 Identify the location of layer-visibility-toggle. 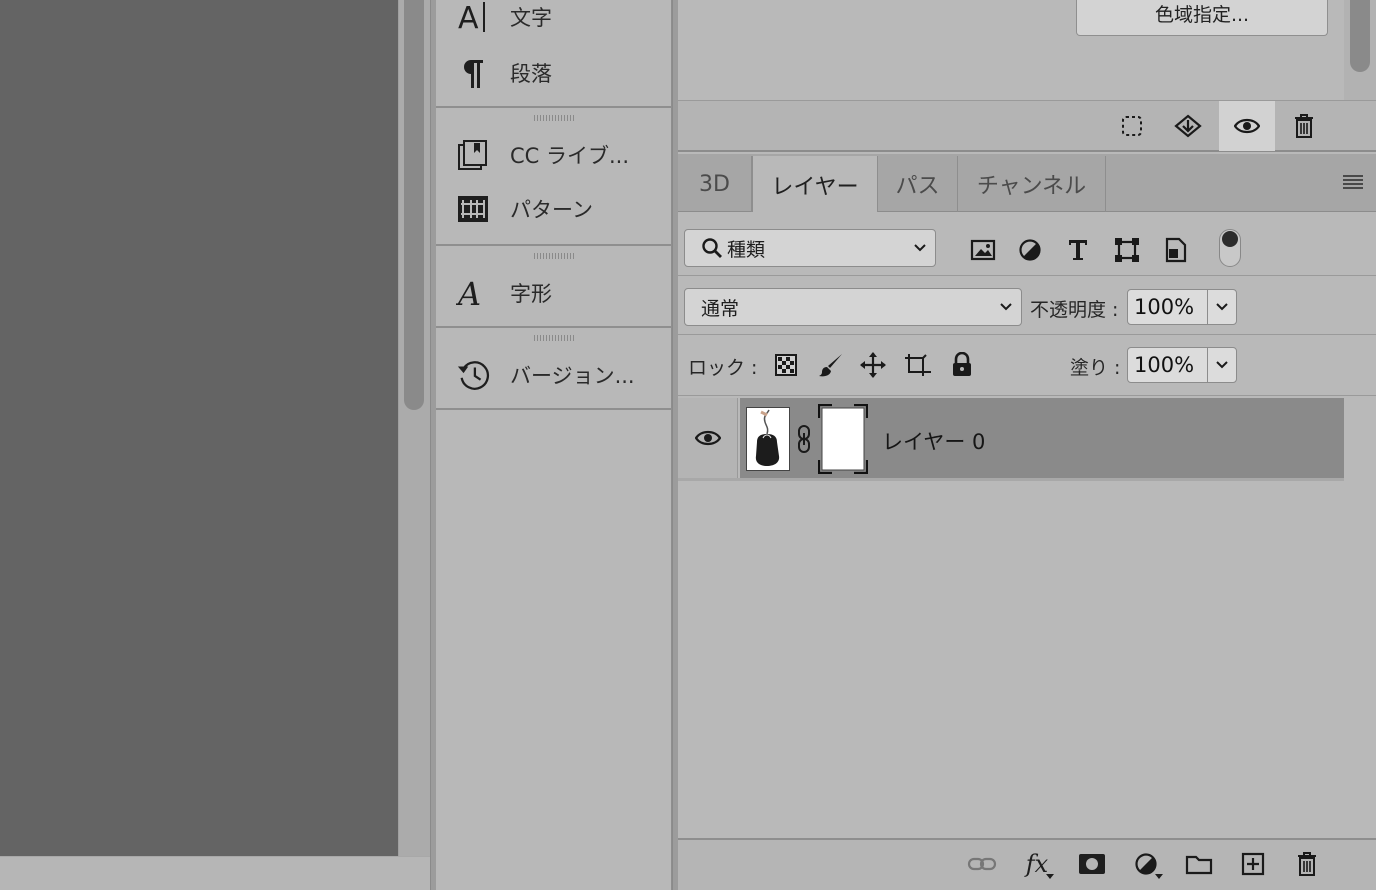
(708, 438).